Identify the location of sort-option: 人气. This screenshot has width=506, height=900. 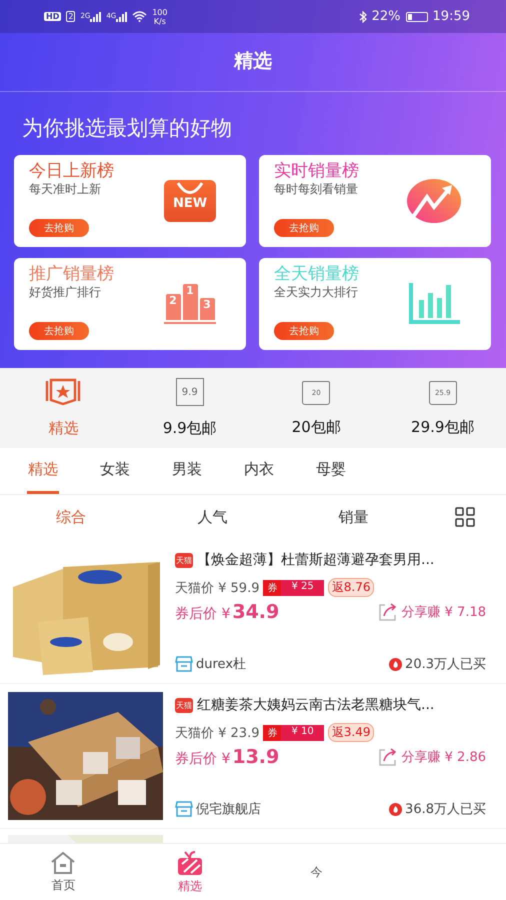
(213, 517).